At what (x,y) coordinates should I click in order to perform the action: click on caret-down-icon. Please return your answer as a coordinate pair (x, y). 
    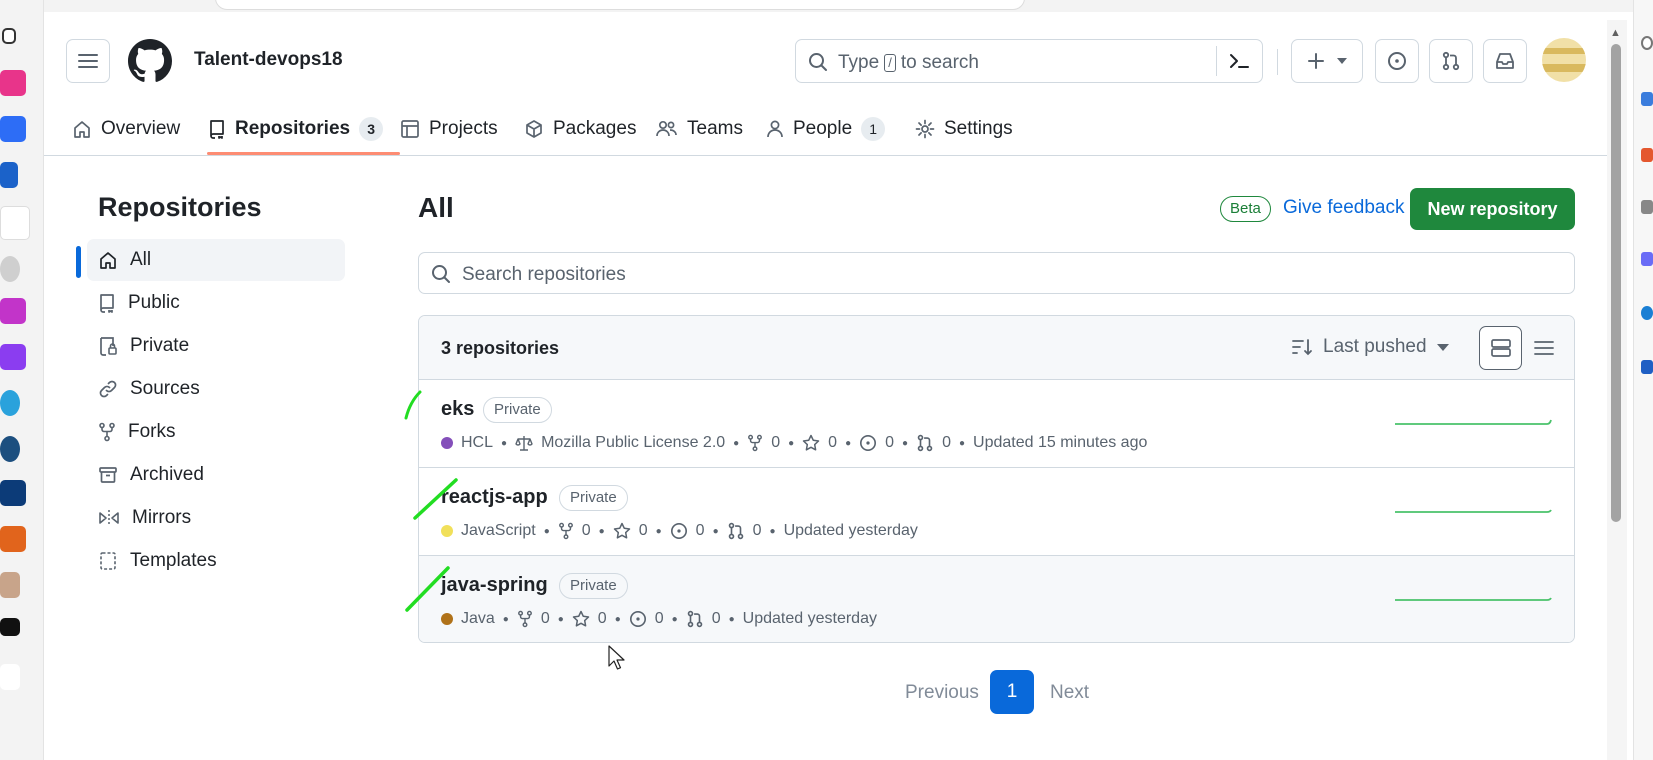
    Looking at the image, I should click on (1342, 61).